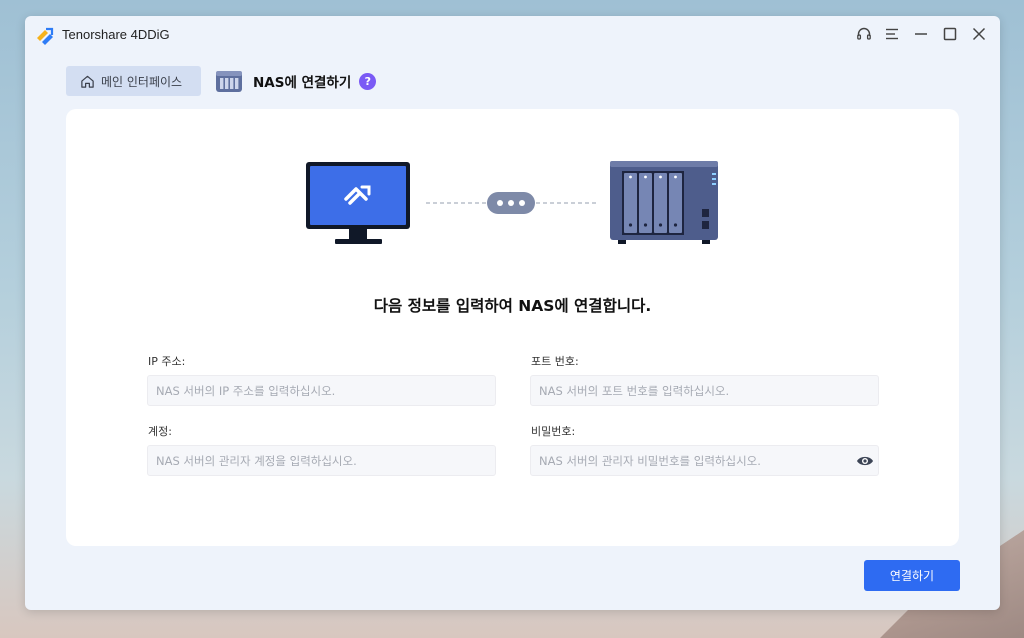 The image size is (1024, 638). What do you see at coordinates (116, 34) in the screenshot?
I see `app-title: Tenorshare 4DDiG` at bounding box center [116, 34].